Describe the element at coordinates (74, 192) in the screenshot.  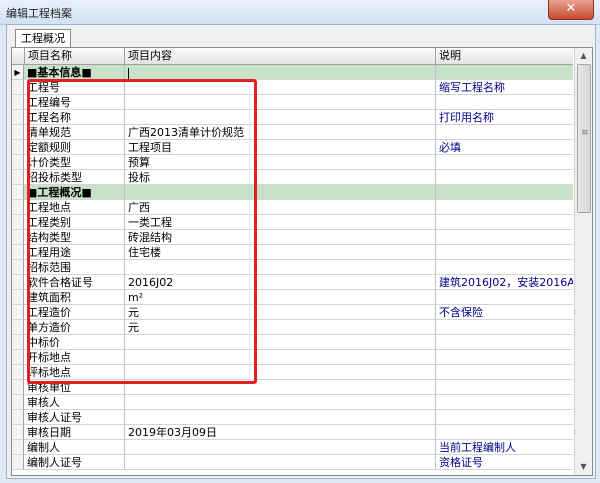
I see `cell-name: ■工程概况■` at that location.